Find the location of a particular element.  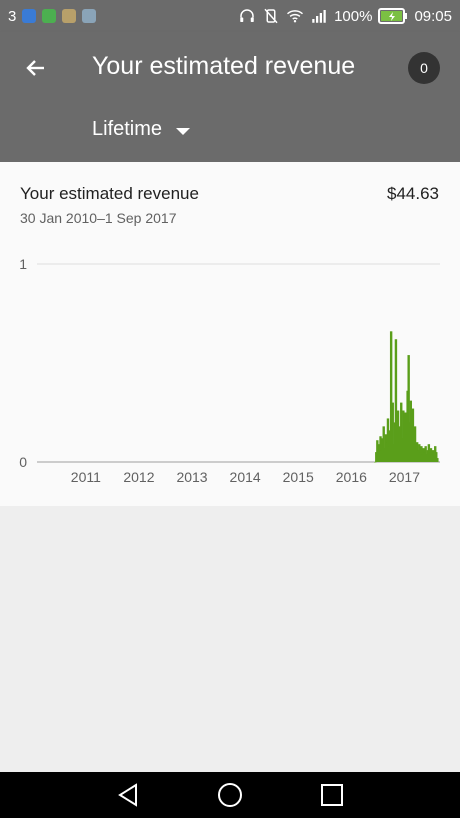

x-tick-label: 2013 is located at coordinates (191, 476).